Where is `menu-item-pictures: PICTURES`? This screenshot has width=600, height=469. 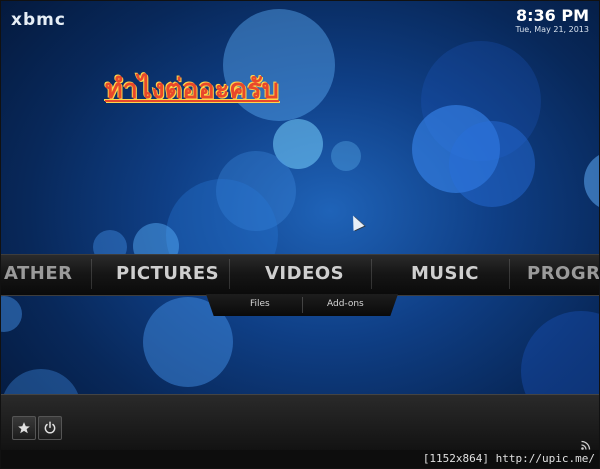 menu-item-pictures: PICTURES is located at coordinates (167, 273).